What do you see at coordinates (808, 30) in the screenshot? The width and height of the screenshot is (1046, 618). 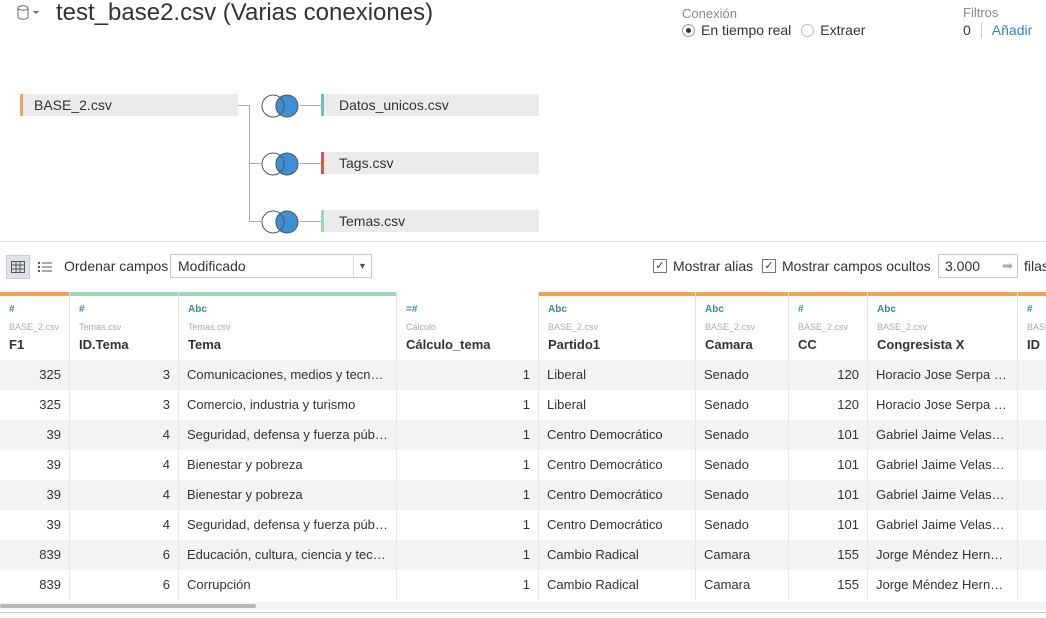 I see `radio-unselected-icon` at bounding box center [808, 30].